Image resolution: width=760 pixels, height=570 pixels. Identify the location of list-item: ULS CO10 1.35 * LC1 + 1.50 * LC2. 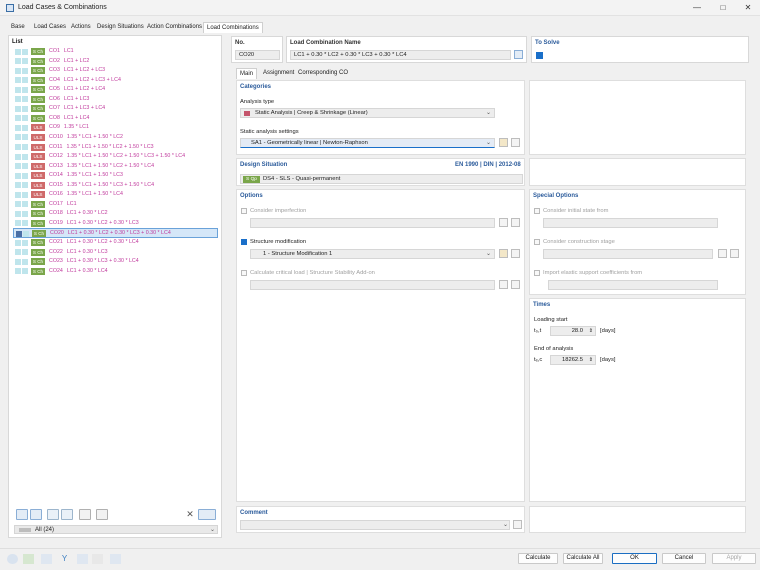
(115, 137).